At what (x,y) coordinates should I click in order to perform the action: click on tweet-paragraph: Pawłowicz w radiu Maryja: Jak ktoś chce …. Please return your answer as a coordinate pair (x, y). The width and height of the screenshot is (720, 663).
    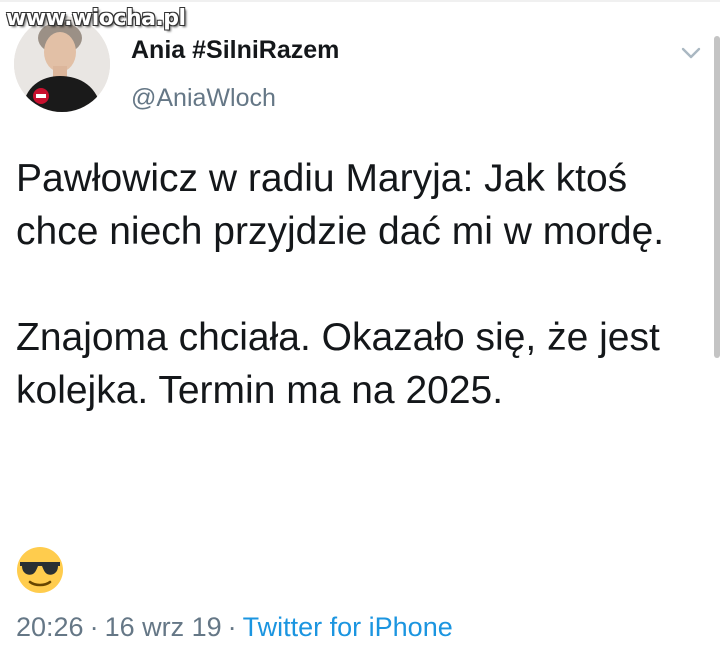
    Looking at the image, I should click on (340, 205).